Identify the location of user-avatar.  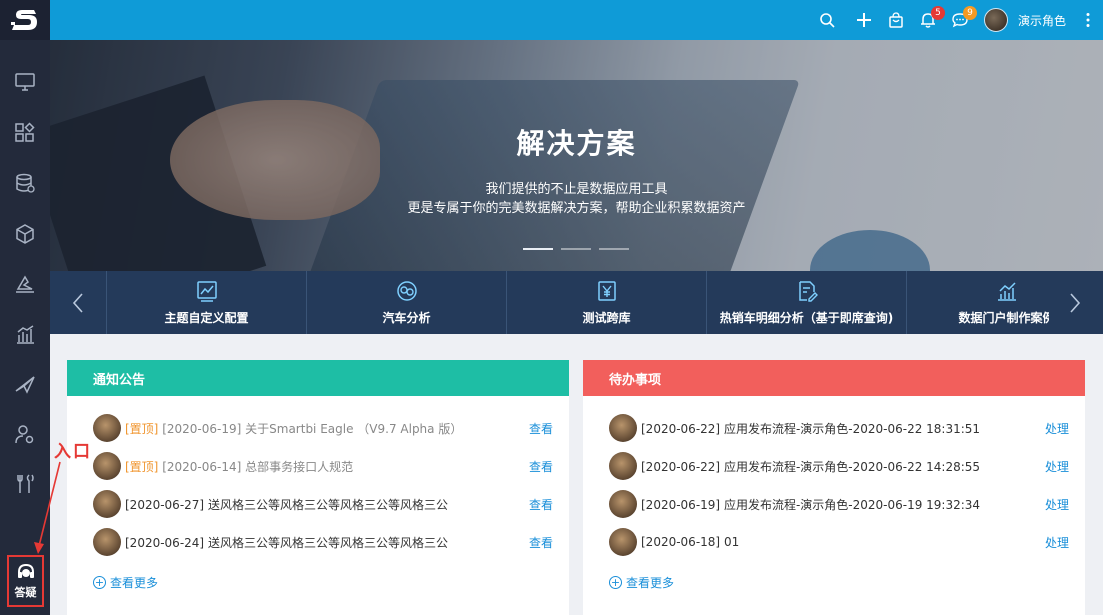
(996, 20).